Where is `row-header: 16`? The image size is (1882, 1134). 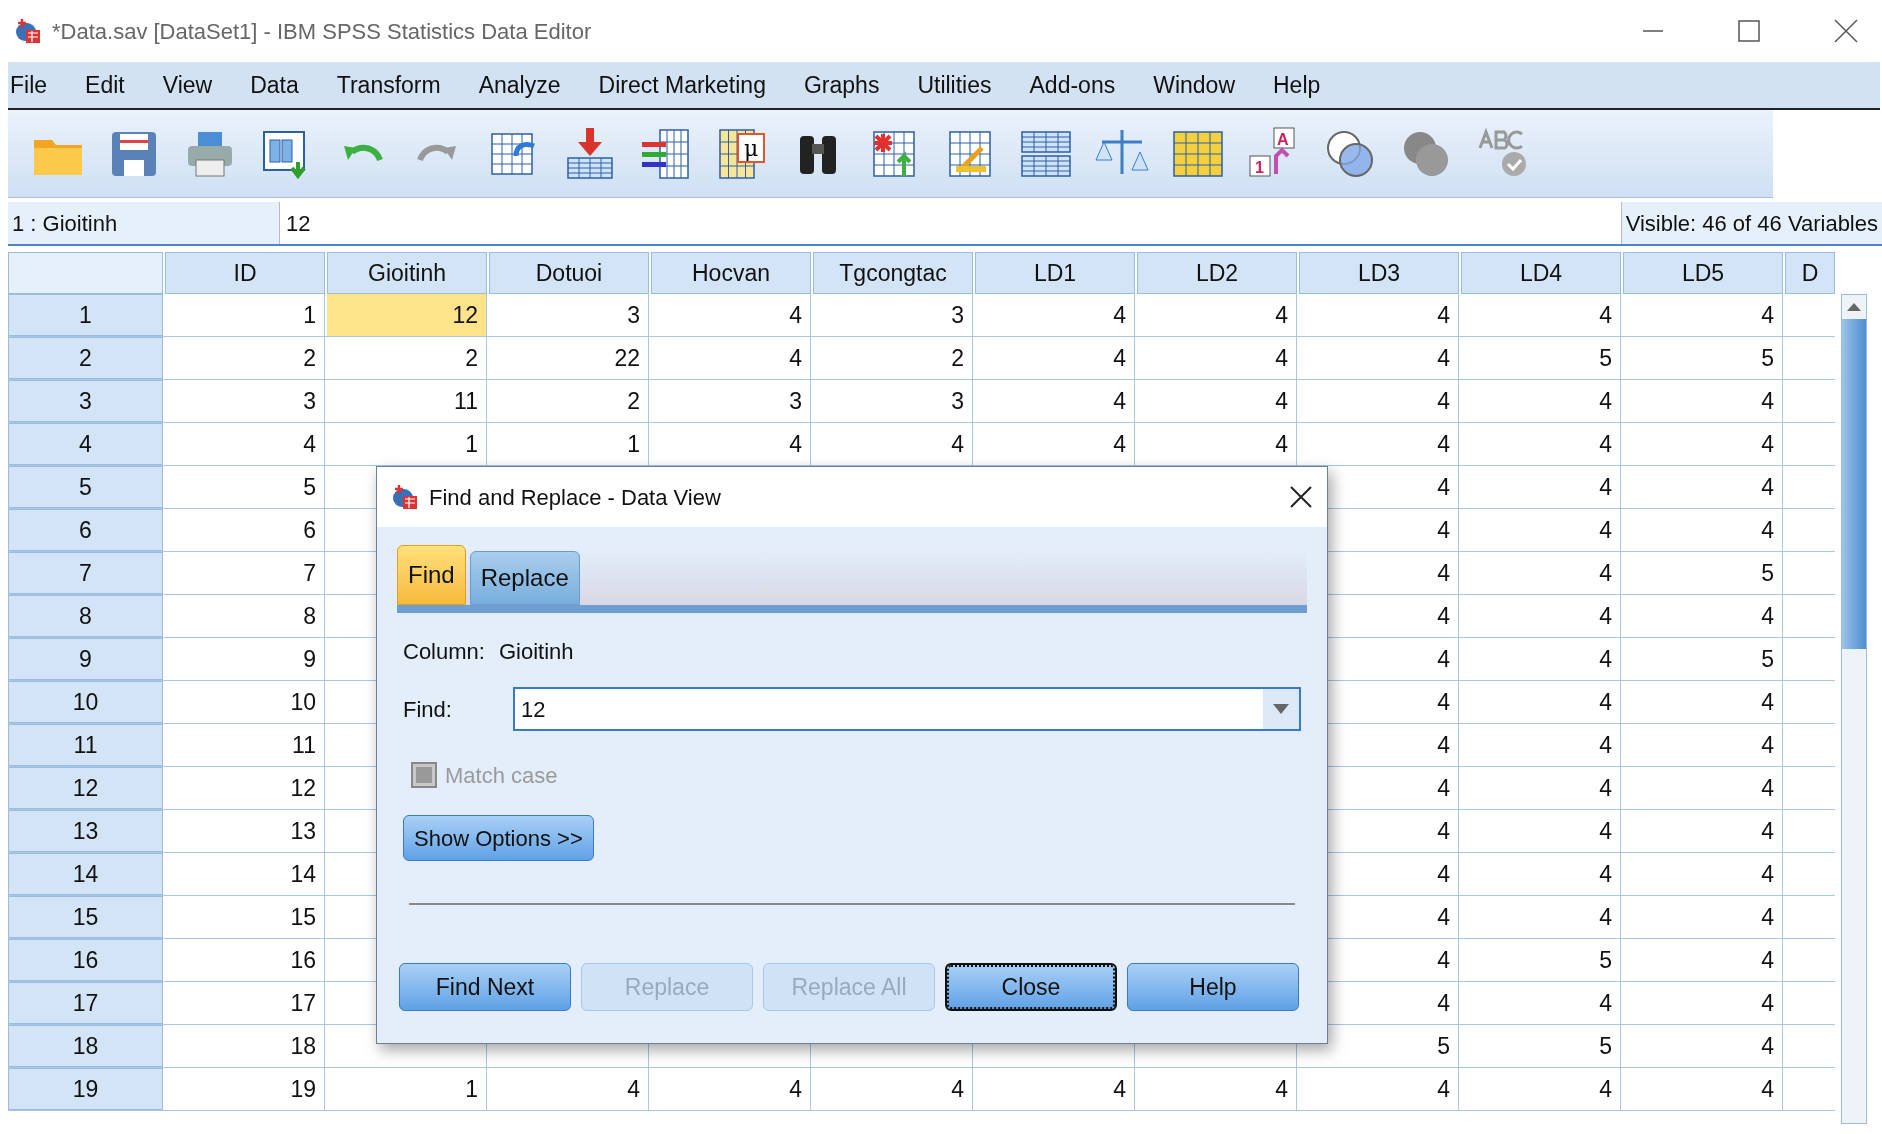
row-header: 16 is located at coordinates (85, 960).